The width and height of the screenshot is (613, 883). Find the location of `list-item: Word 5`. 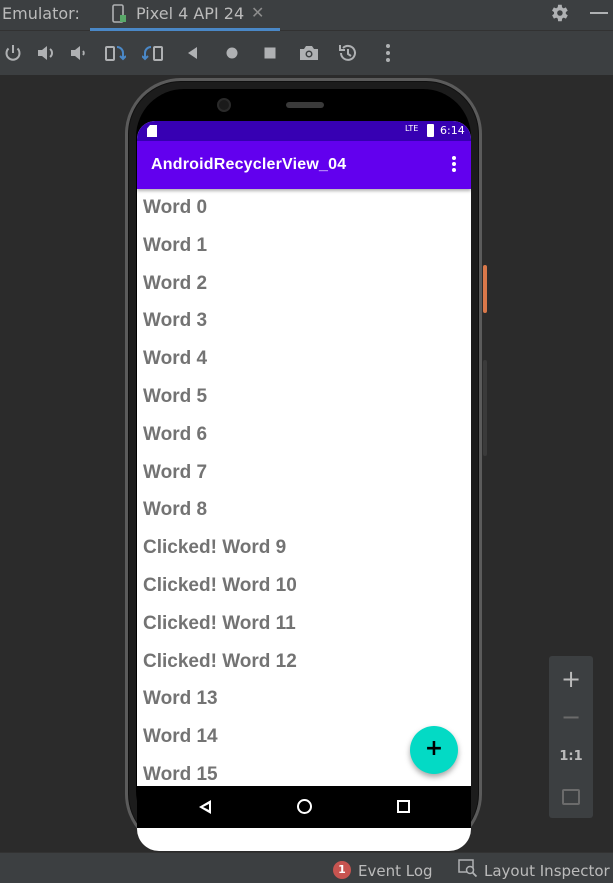

list-item: Word 5 is located at coordinates (304, 397).